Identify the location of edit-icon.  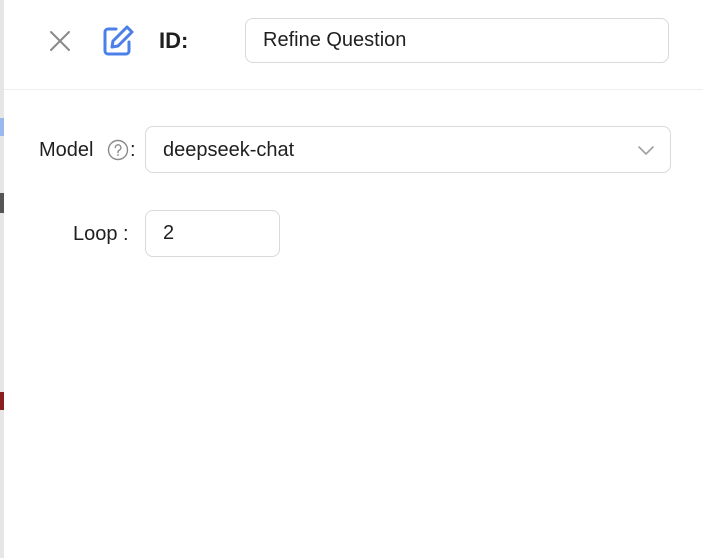
(117, 41).